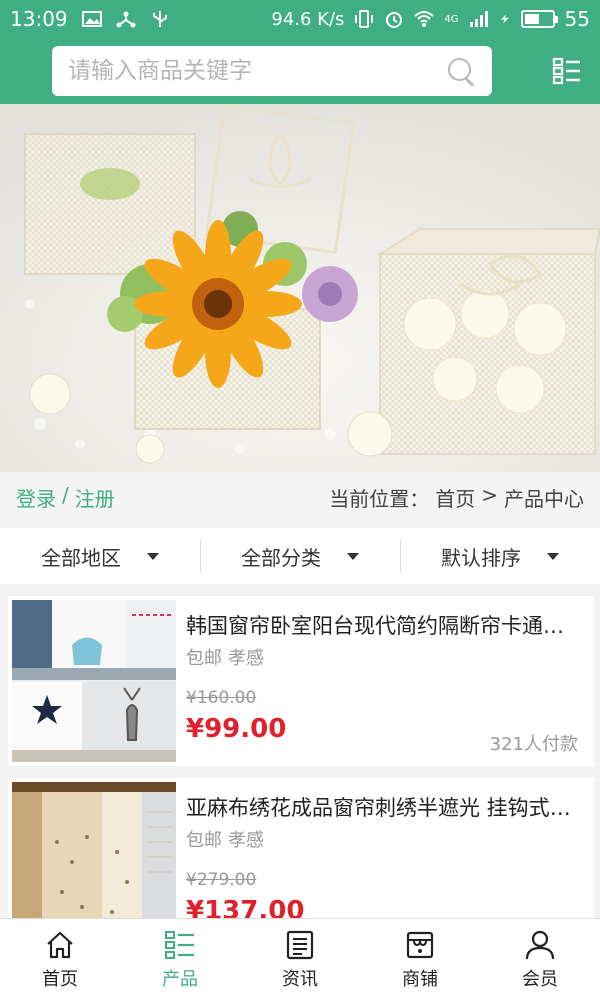  Describe the element at coordinates (451, 19) in the screenshot. I see `network-type: 4G` at that location.